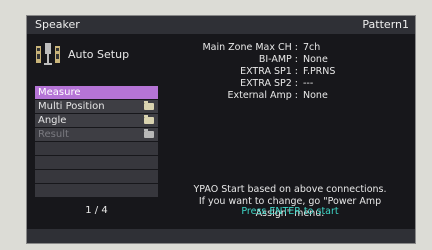  Describe the element at coordinates (71, 106) in the screenshot. I see `menu-item-label: Multi Position` at that location.